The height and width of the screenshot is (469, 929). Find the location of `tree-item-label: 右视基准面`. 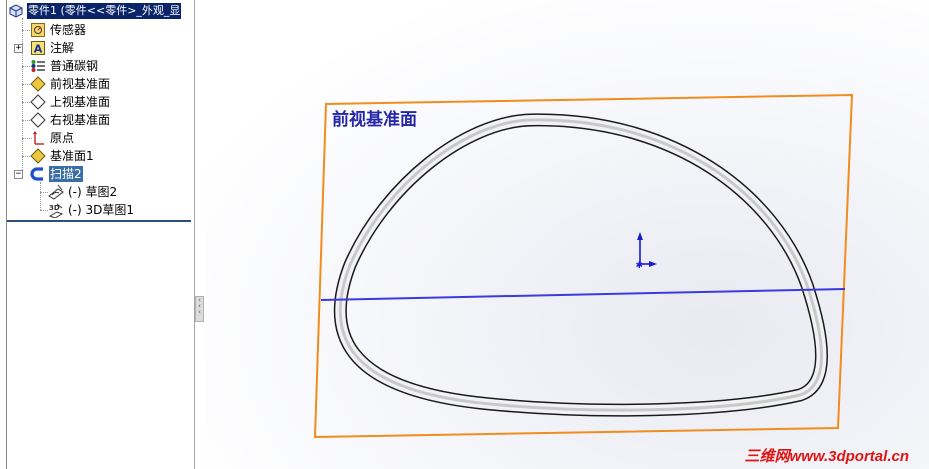

tree-item-label: 右视基准面 is located at coordinates (80, 120).